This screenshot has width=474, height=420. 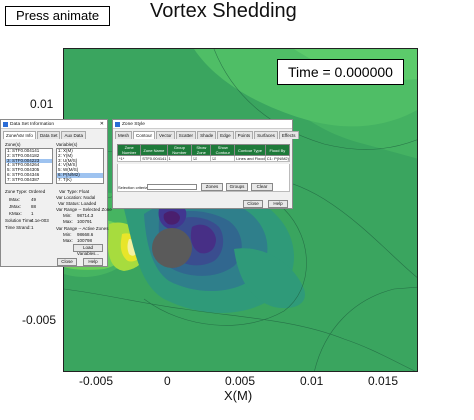 I want to click on column-header: Show Contour, so click(x=223, y=150).